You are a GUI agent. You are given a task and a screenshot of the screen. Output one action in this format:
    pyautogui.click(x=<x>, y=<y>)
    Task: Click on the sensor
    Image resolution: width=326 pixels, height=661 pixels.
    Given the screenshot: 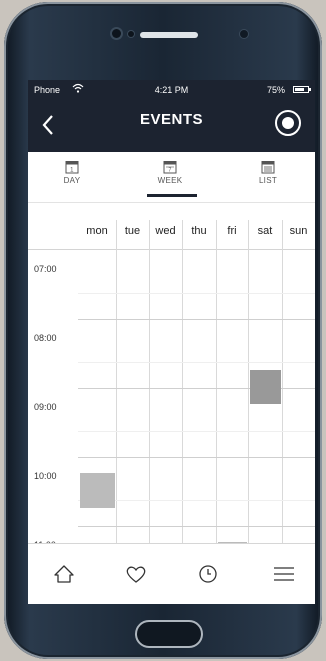 What is the action you would take?
    pyautogui.click(x=131, y=34)
    